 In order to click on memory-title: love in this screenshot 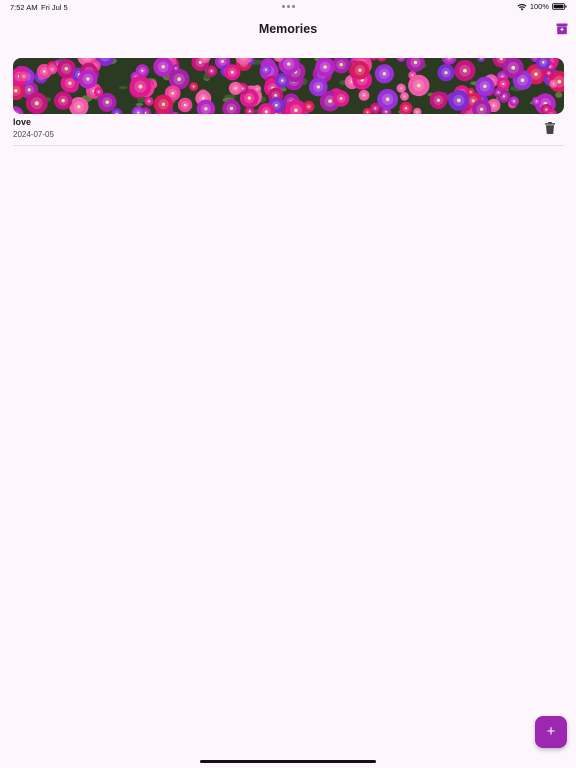, I will do `click(22, 122)`.